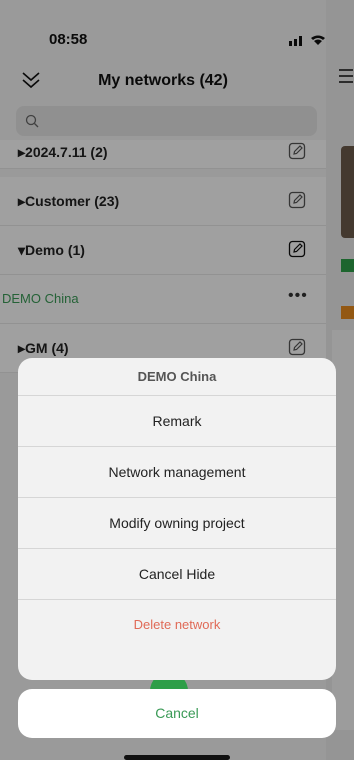 This screenshot has height=760, width=354. What do you see at coordinates (177, 713) in the screenshot?
I see `cancel-button: Cancel` at bounding box center [177, 713].